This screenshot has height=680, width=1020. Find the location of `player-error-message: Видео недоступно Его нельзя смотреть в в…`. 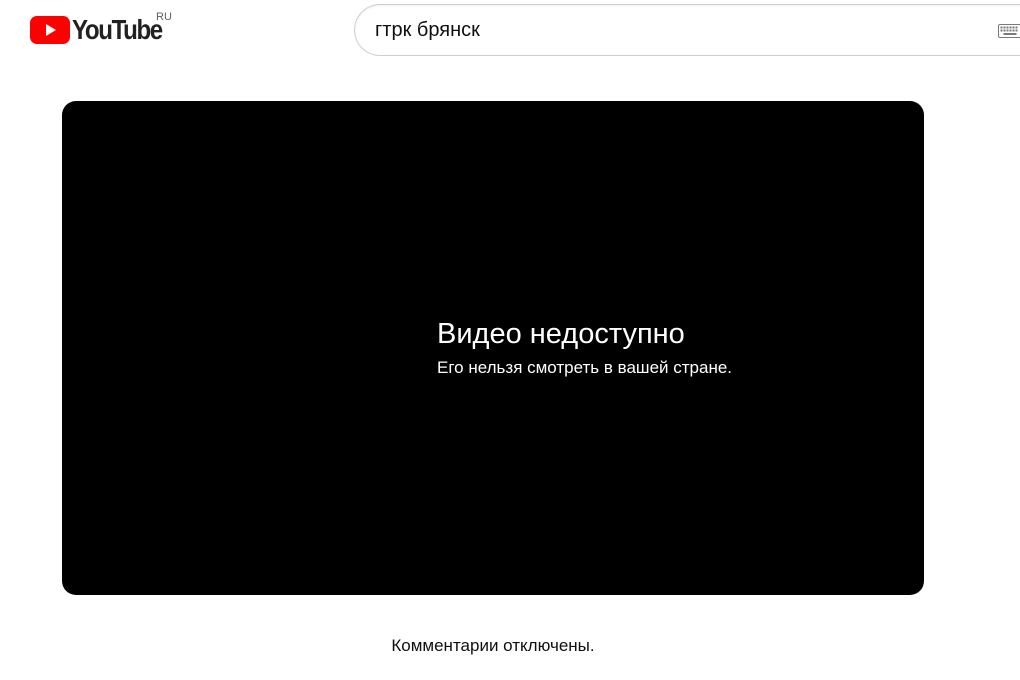

player-error-message: Видео недоступно Его нельзя смотреть в в… is located at coordinates (584, 347).